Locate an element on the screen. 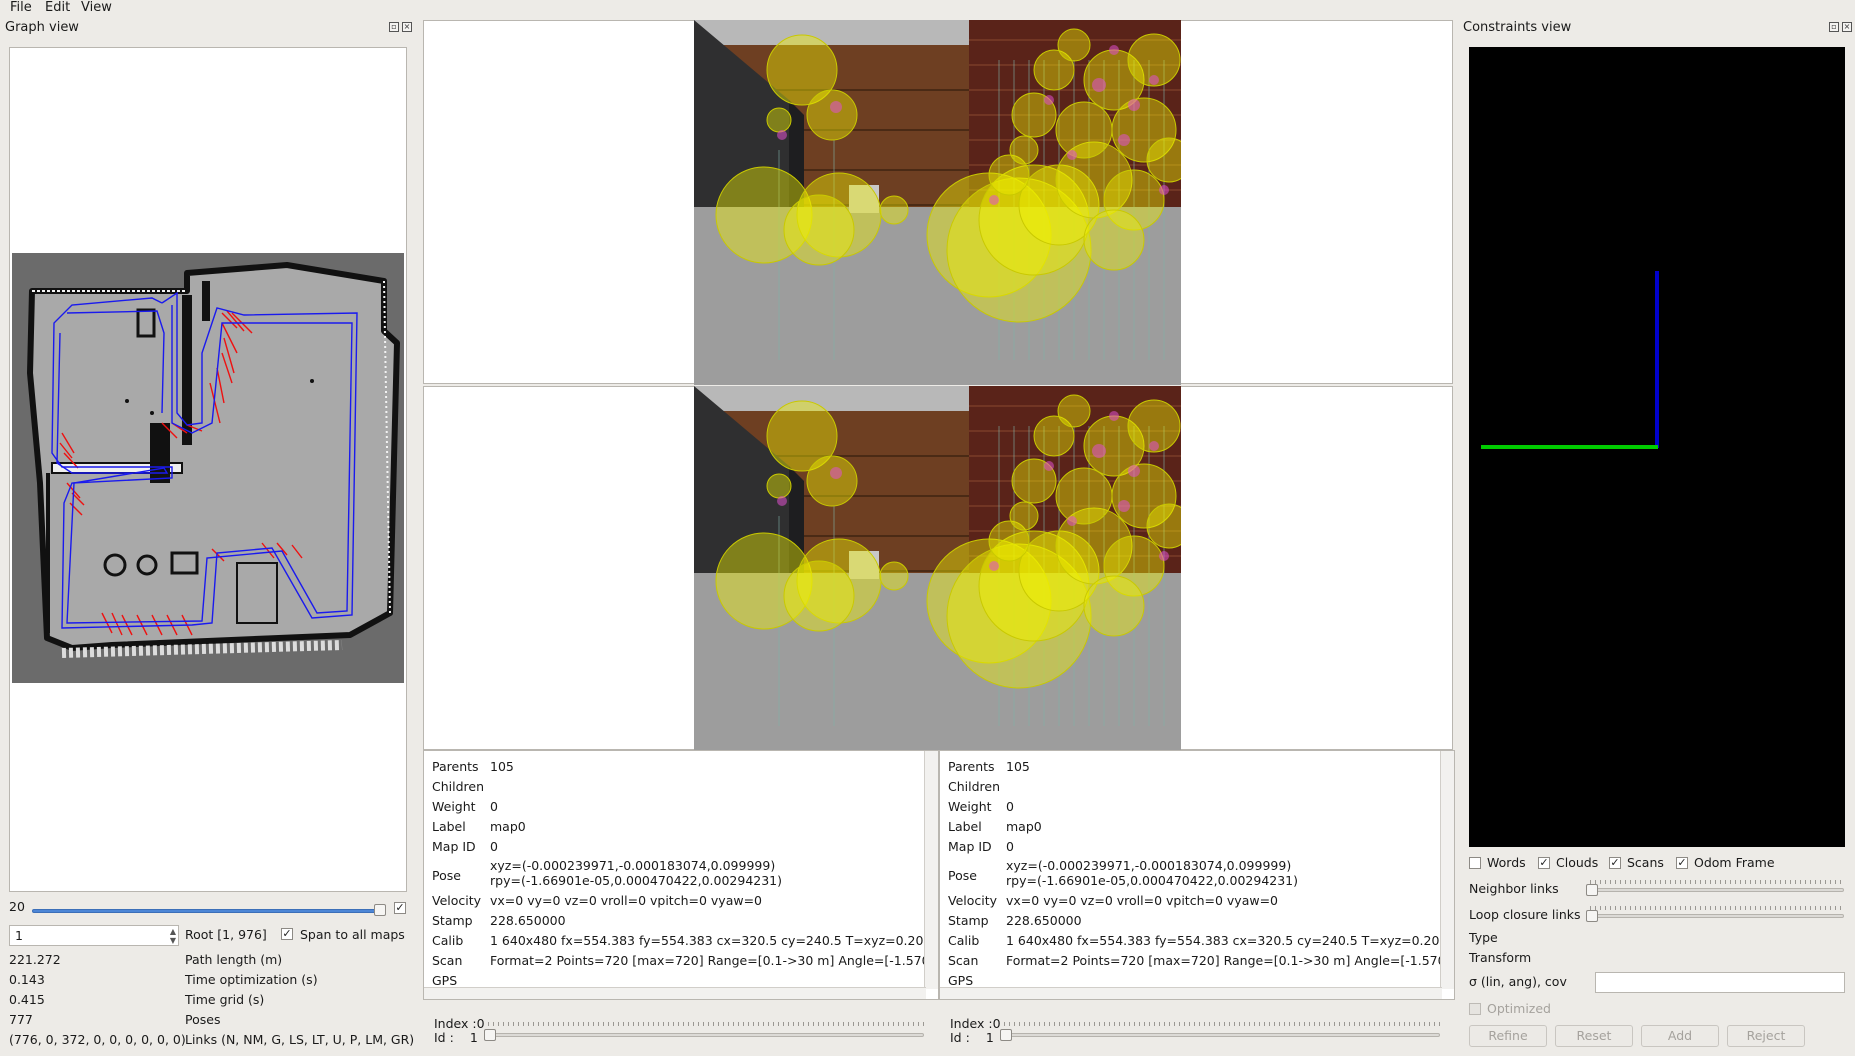  reset-button: Reset is located at coordinates (1594, 1036).